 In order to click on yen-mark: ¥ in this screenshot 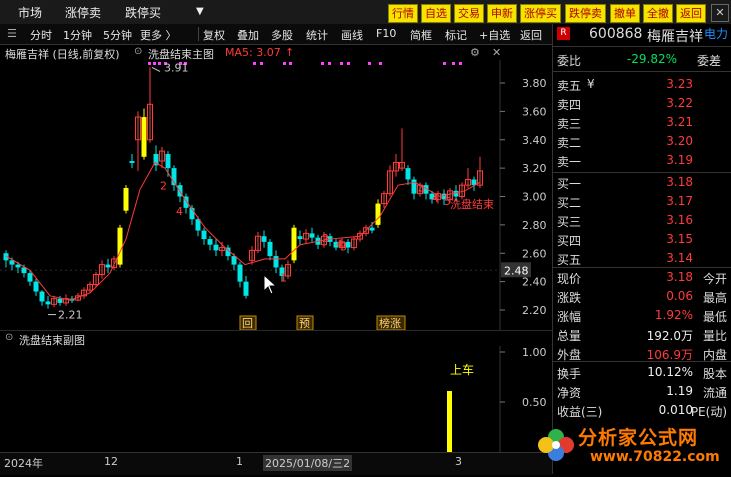, I will do `click(591, 84)`.